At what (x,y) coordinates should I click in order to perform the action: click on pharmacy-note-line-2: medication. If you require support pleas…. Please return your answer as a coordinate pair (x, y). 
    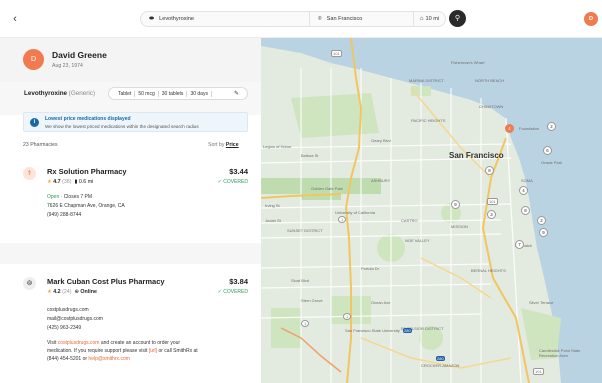
    Looking at the image, I should click on (122, 351).